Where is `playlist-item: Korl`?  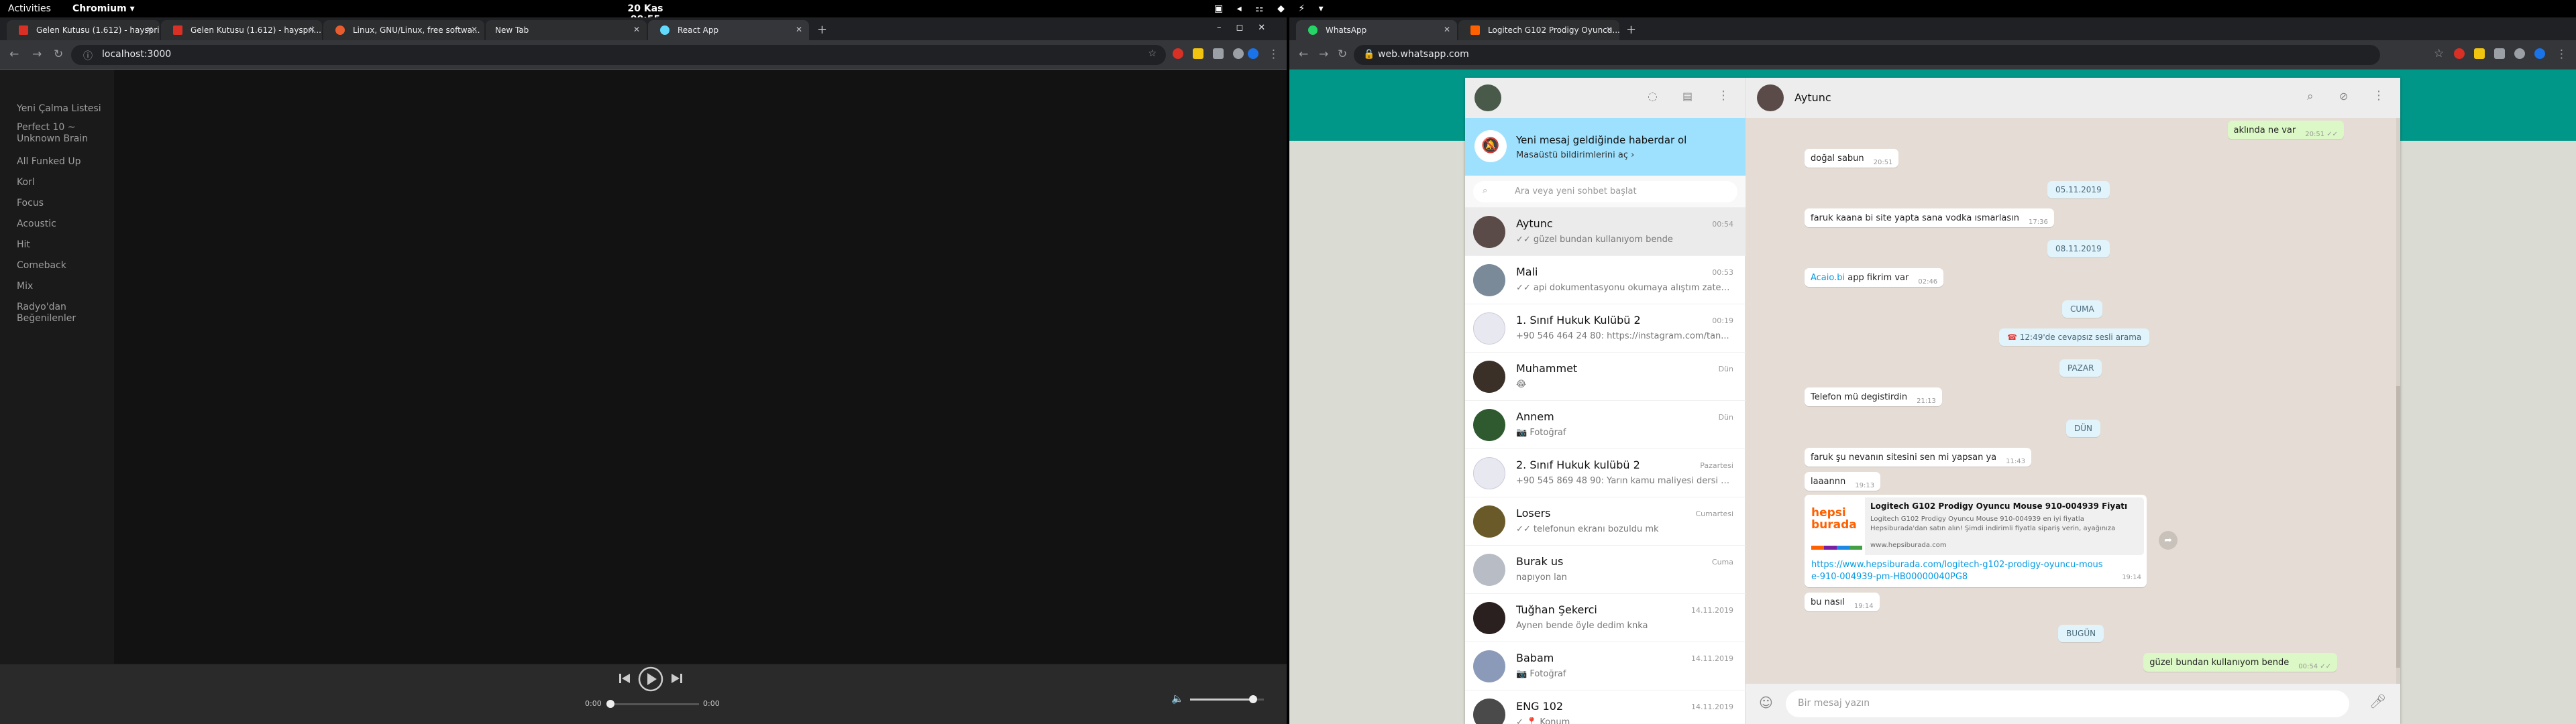
playlist-item: Korl is located at coordinates (60, 182).